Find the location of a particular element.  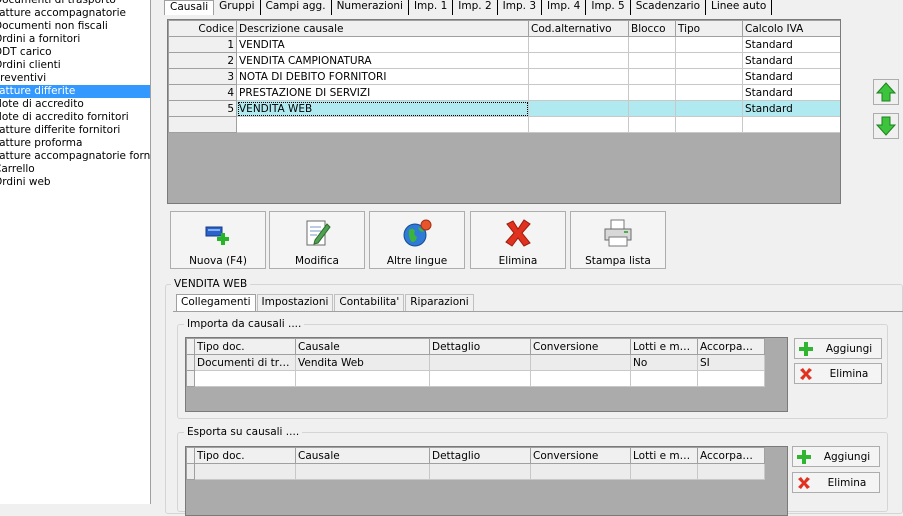

cell-codice: 5 is located at coordinates (202, 108).